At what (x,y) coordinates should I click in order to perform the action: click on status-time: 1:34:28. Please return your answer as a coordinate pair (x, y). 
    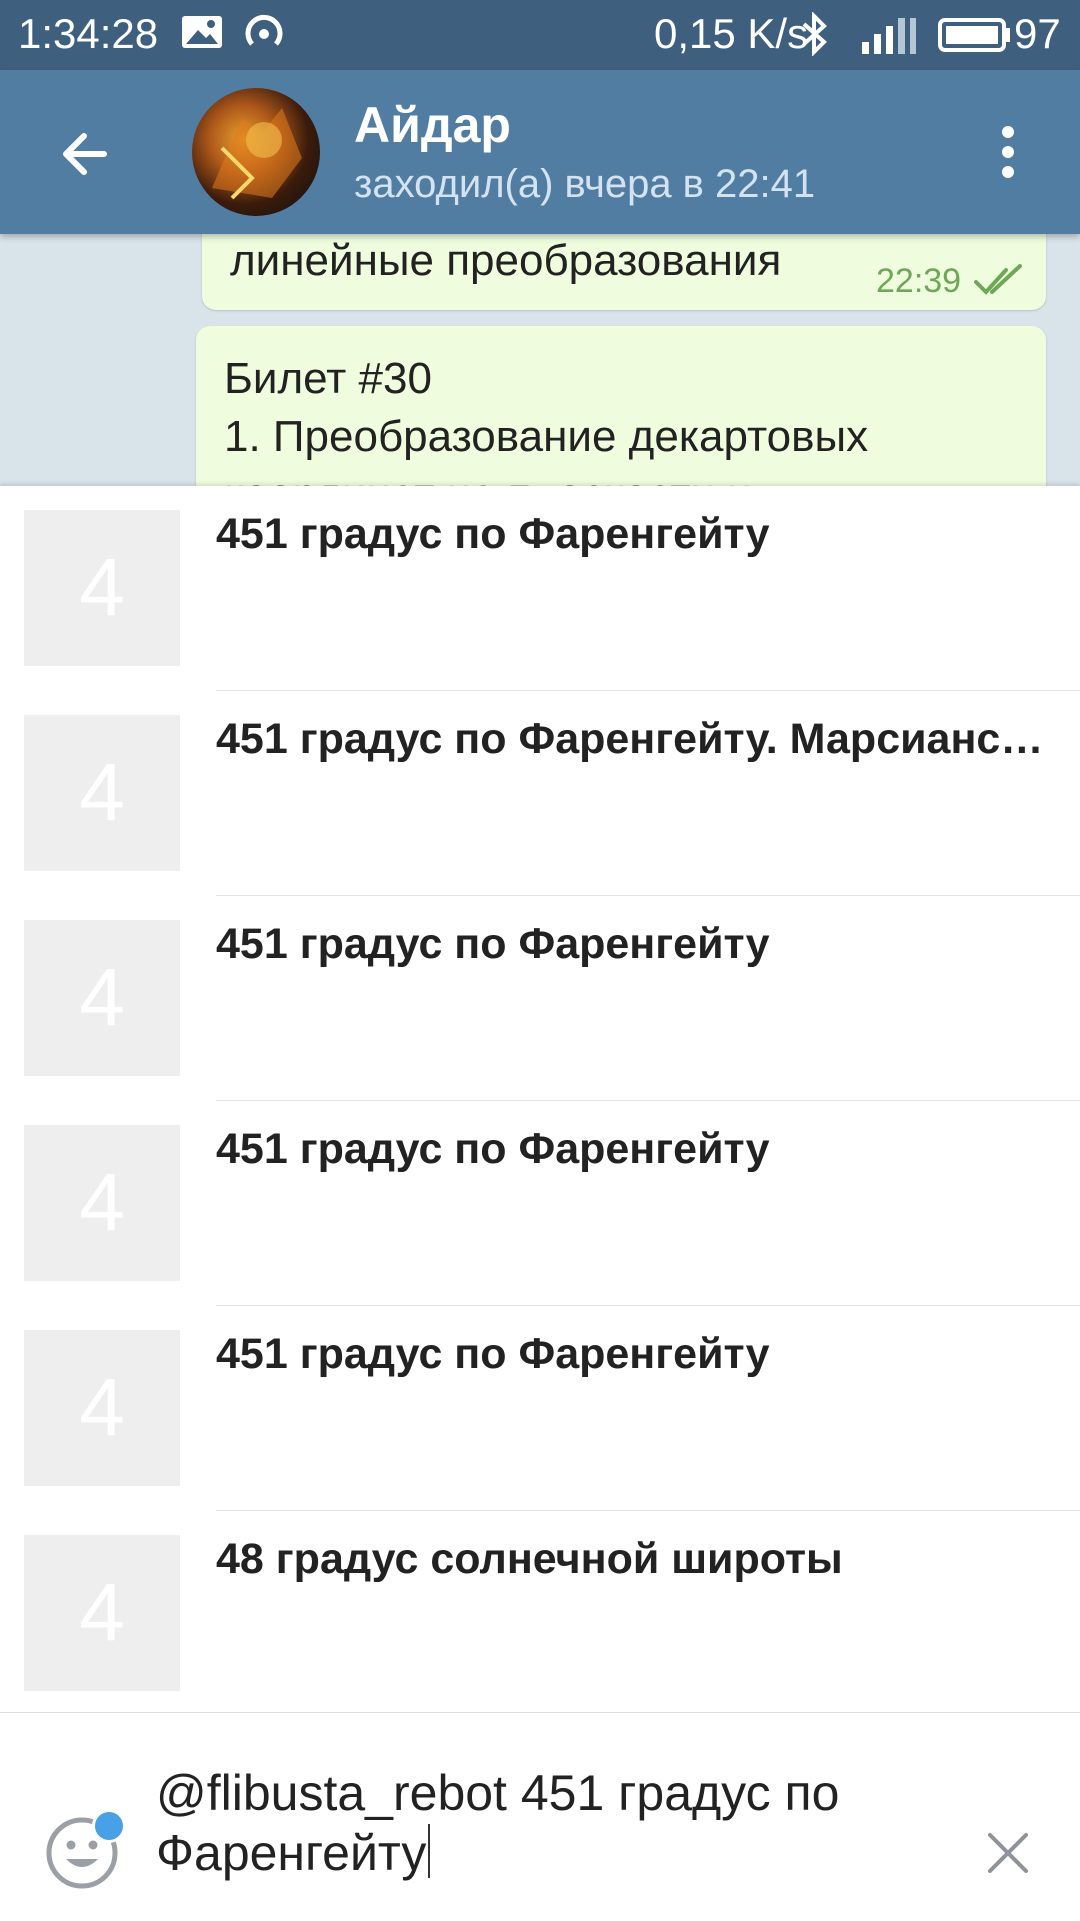
    Looking at the image, I should click on (88, 33).